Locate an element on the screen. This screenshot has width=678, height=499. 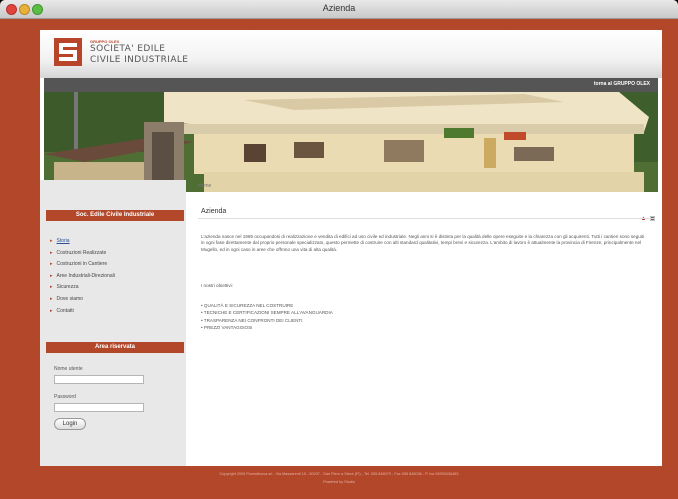
company-logo-icon is located at coordinates (68, 52).